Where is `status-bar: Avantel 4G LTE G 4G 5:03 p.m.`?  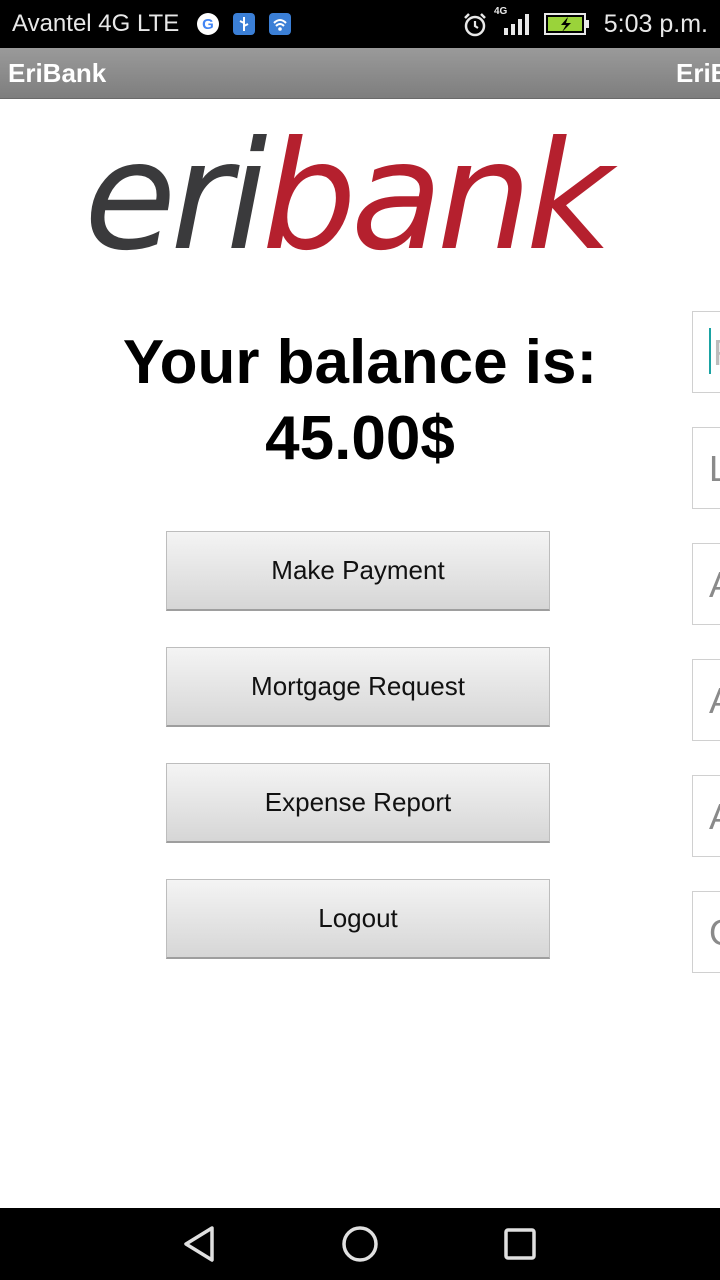
status-bar: Avantel 4G LTE G 4G 5:03 p.m. is located at coordinates (360, 24).